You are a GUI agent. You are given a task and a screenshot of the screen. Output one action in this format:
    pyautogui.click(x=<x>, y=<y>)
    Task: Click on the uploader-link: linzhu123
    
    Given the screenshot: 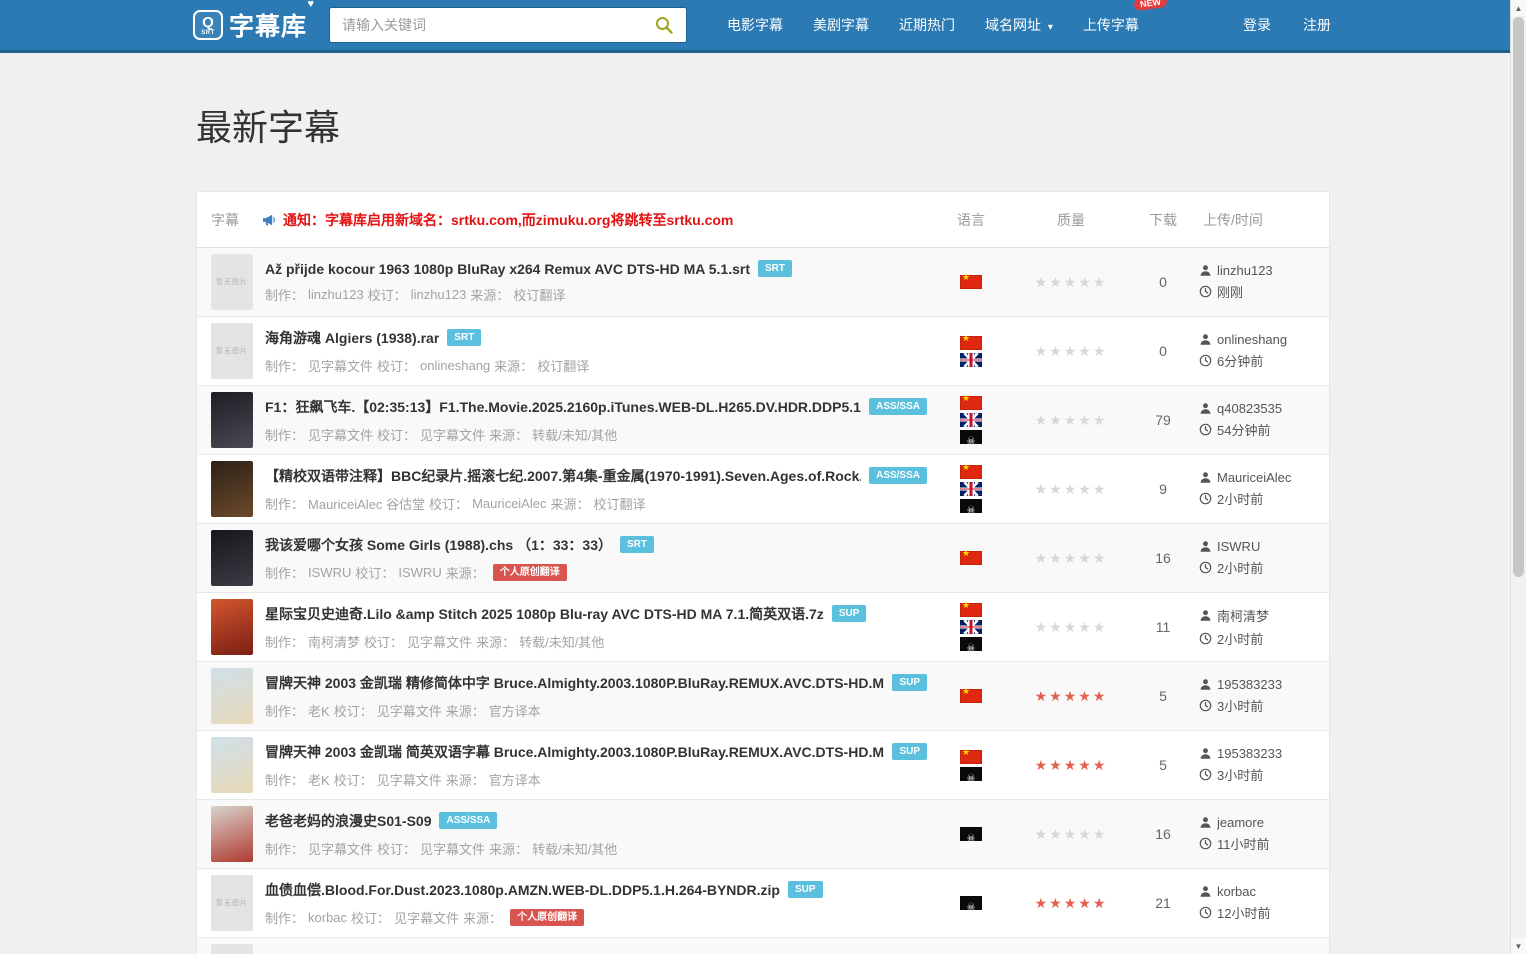 What is the action you would take?
    pyautogui.click(x=1245, y=270)
    